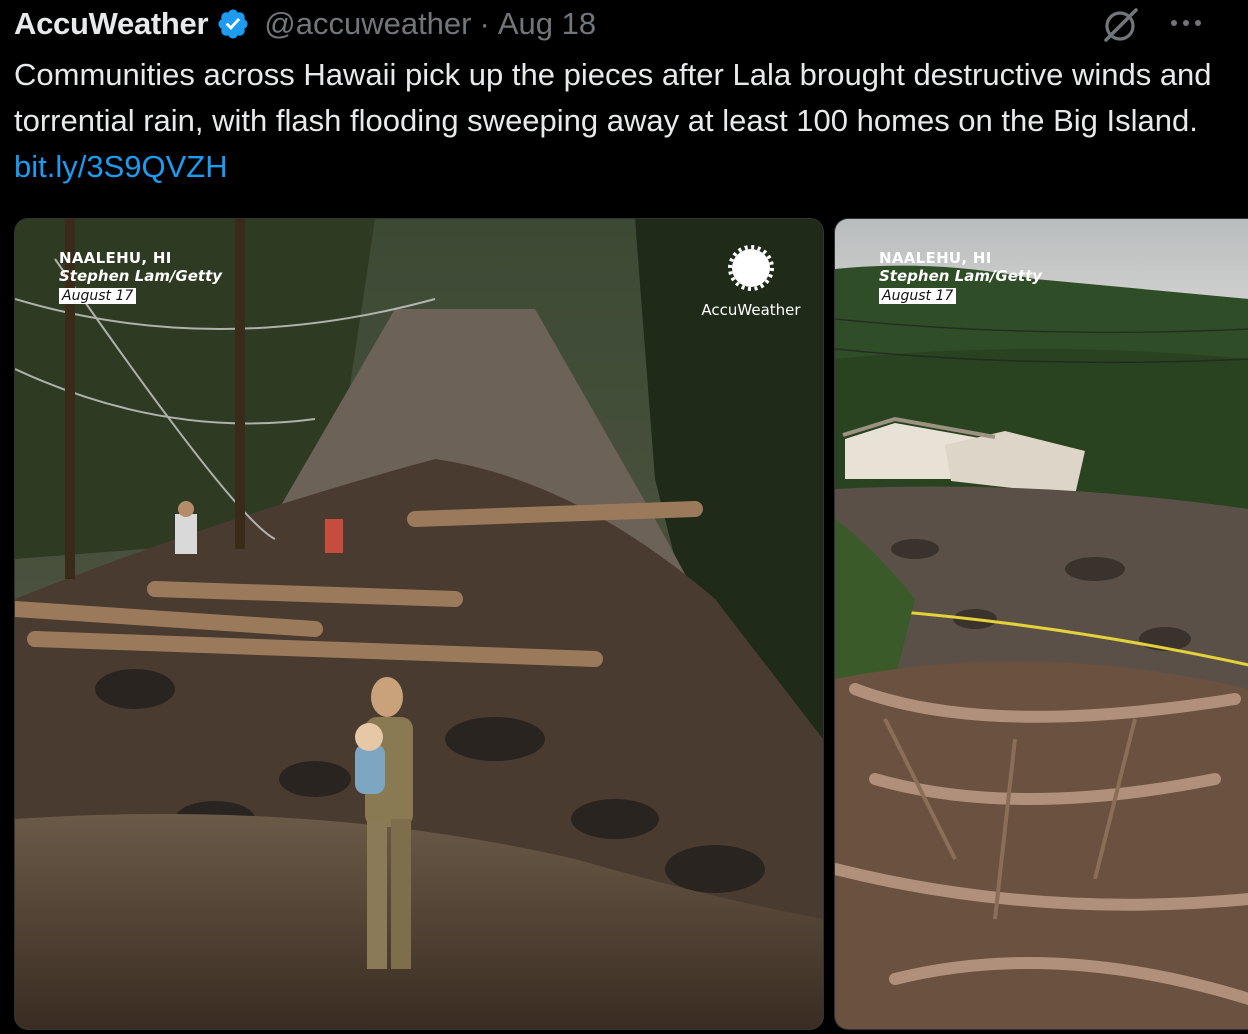 The image size is (1248, 1034). Describe the element at coordinates (751, 268) in the screenshot. I see `accuweather-sun-logo` at that location.